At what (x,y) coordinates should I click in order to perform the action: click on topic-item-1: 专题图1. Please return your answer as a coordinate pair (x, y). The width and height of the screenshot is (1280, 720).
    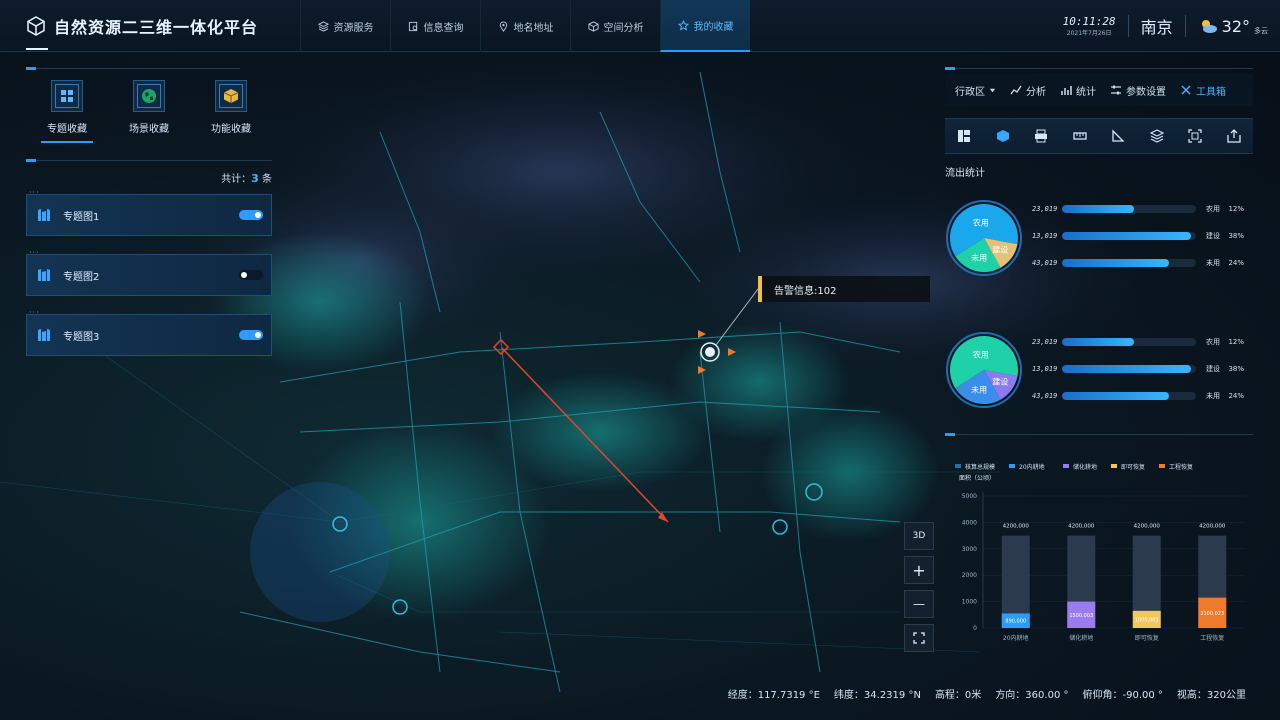
    Looking at the image, I should click on (149, 212).